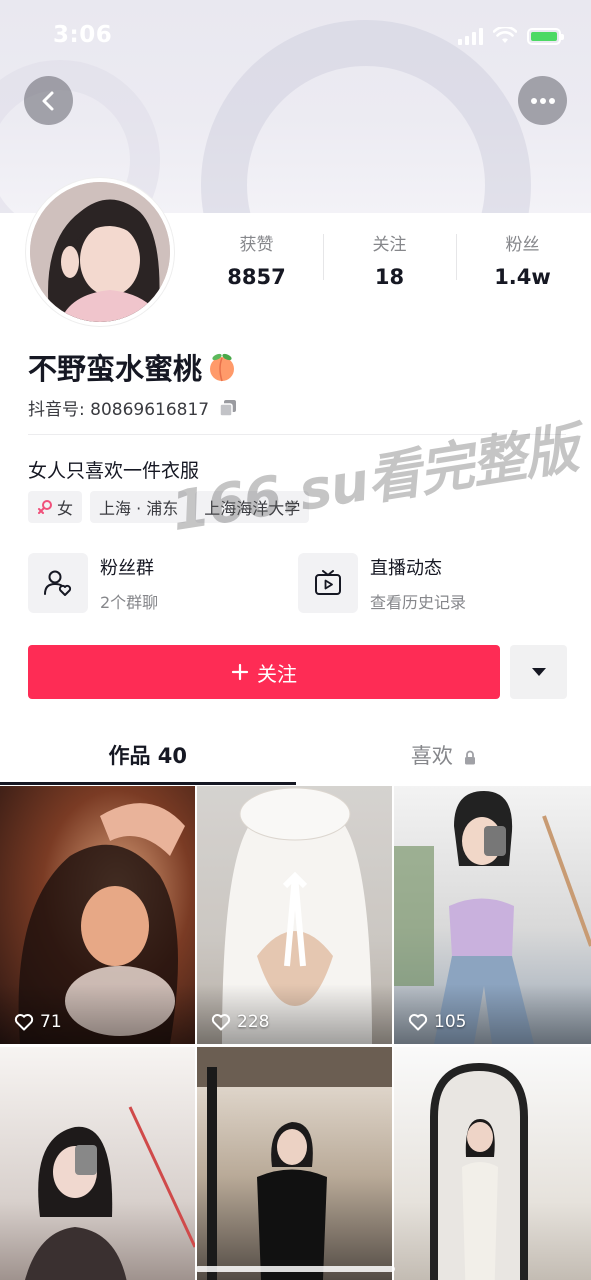 The height and width of the screenshot is (1280, 591). What do you see at coordinates (83, 35) in the screenshot?
I see `status-time: 3:06` at bounding box center [83, 35].